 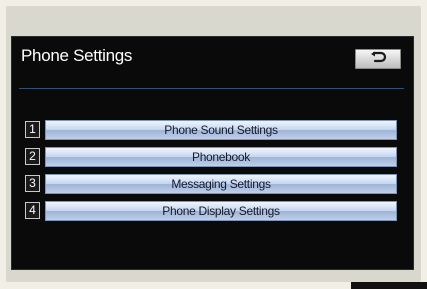 I want to click on title-divider, so click(x=211, y=88).